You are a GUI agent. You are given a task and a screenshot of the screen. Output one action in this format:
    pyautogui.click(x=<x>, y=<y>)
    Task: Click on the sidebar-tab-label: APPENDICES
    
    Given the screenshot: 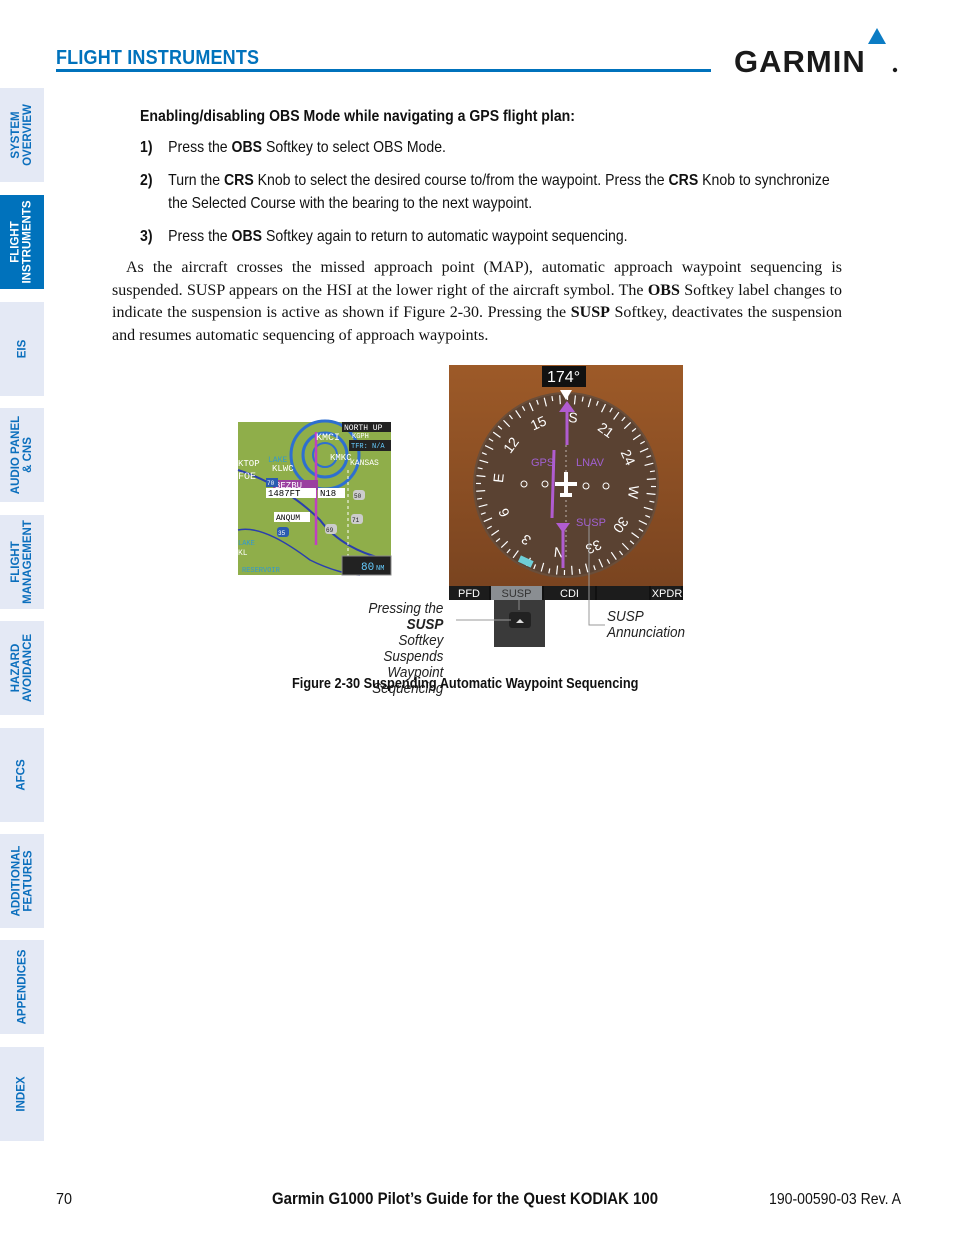 What is the action you would take?
    pyautogui.click(x=22, y=987)
    